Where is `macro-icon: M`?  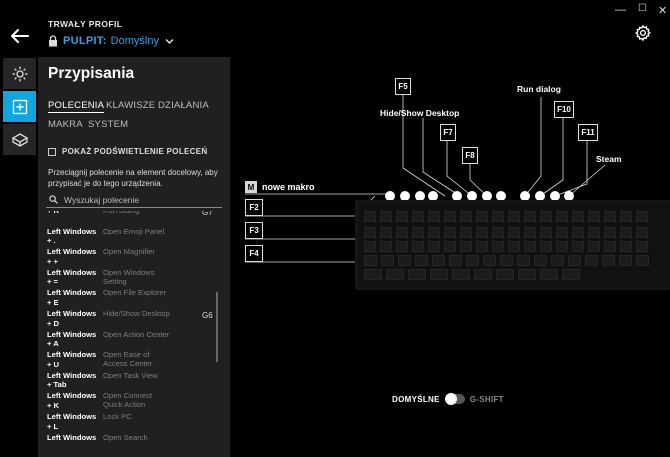 macro-icon: M is located at coordinates (251, 187).